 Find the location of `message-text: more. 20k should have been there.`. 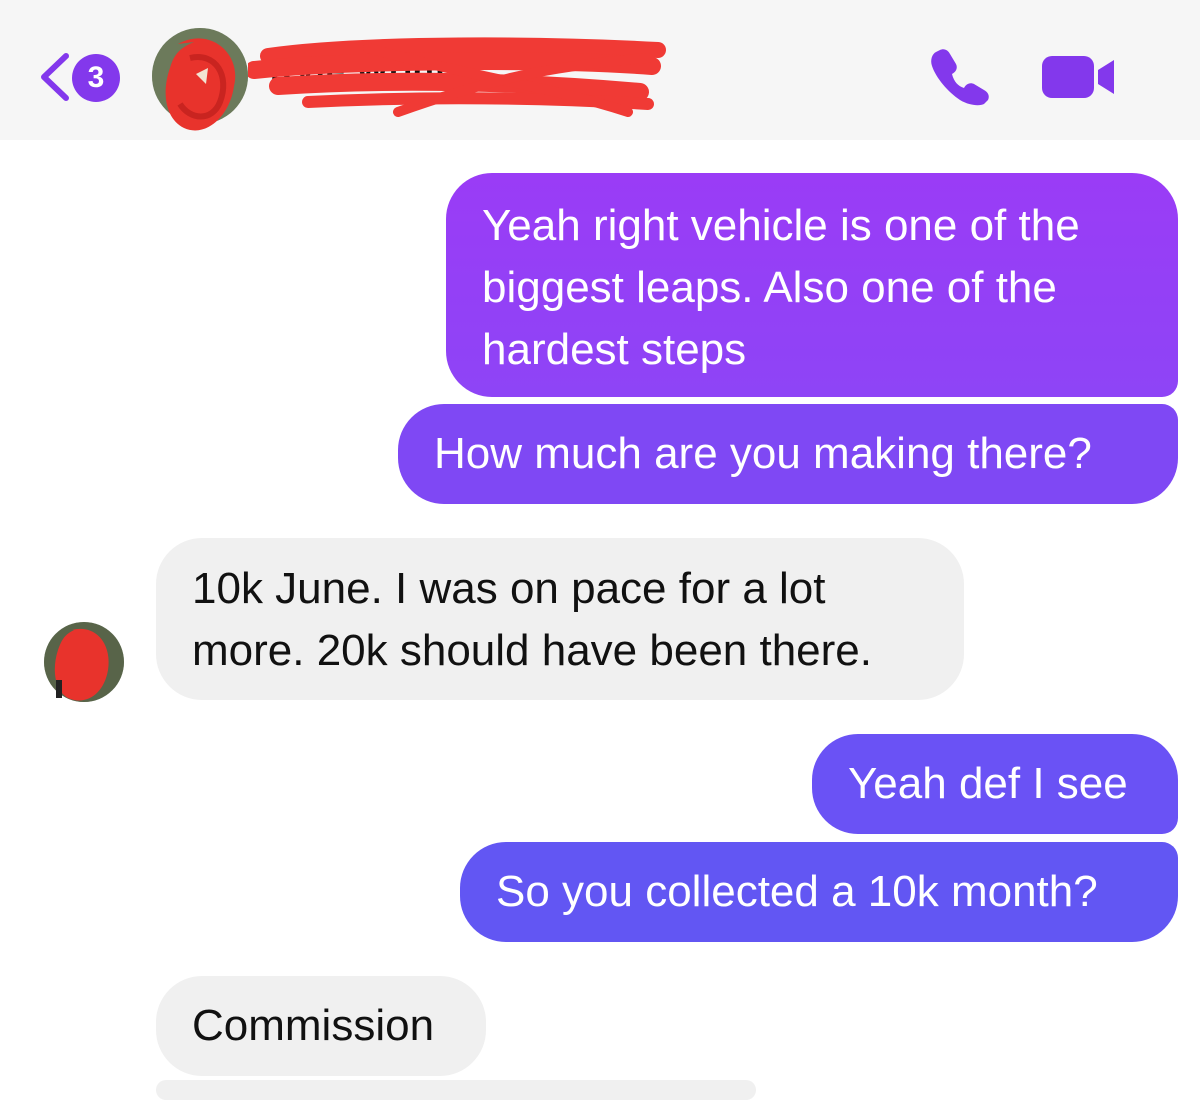

message-text: more. 20k should have been there. is located at coordinates (532, 650).